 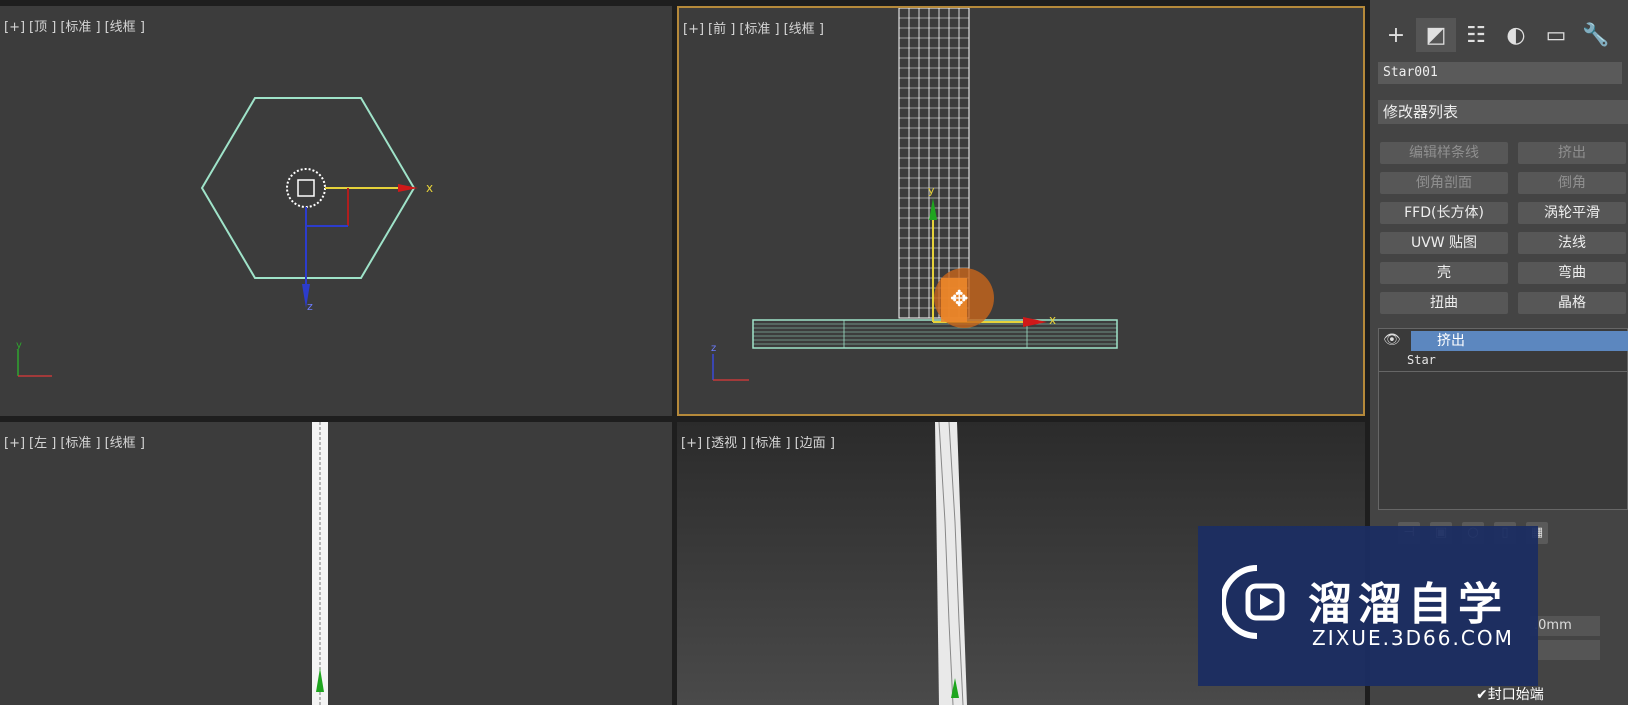 I want to click on modifier-button: 法线, so click(x=1572, y=243).